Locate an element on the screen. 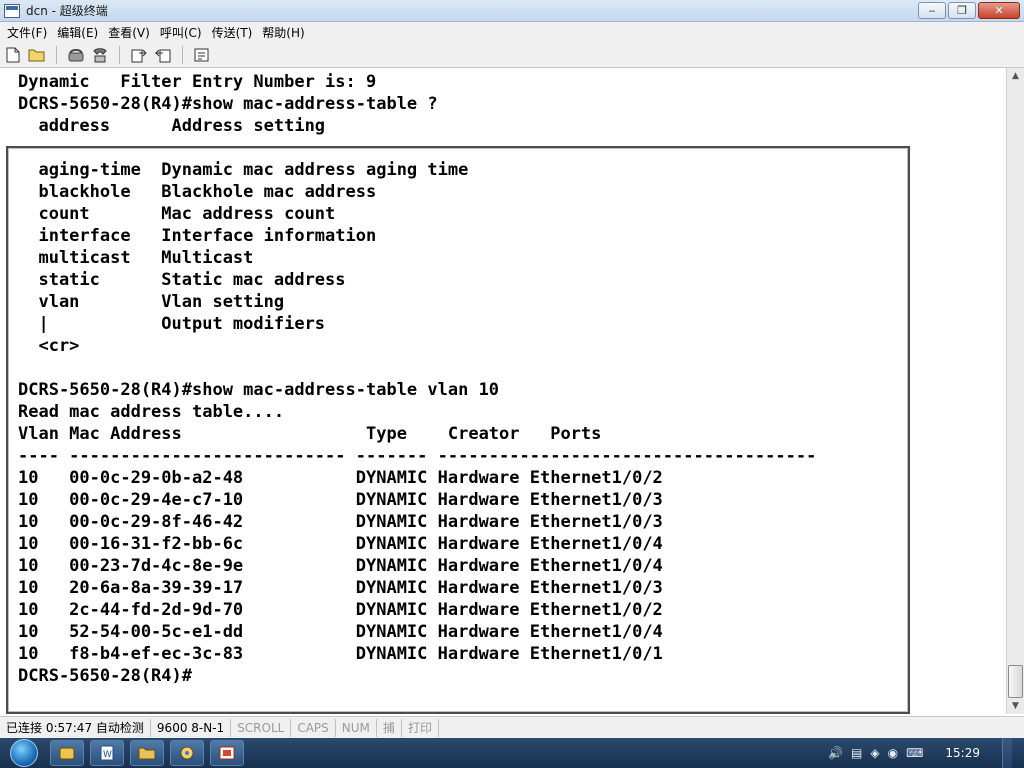  start-button is located at coordinates (25, 753).